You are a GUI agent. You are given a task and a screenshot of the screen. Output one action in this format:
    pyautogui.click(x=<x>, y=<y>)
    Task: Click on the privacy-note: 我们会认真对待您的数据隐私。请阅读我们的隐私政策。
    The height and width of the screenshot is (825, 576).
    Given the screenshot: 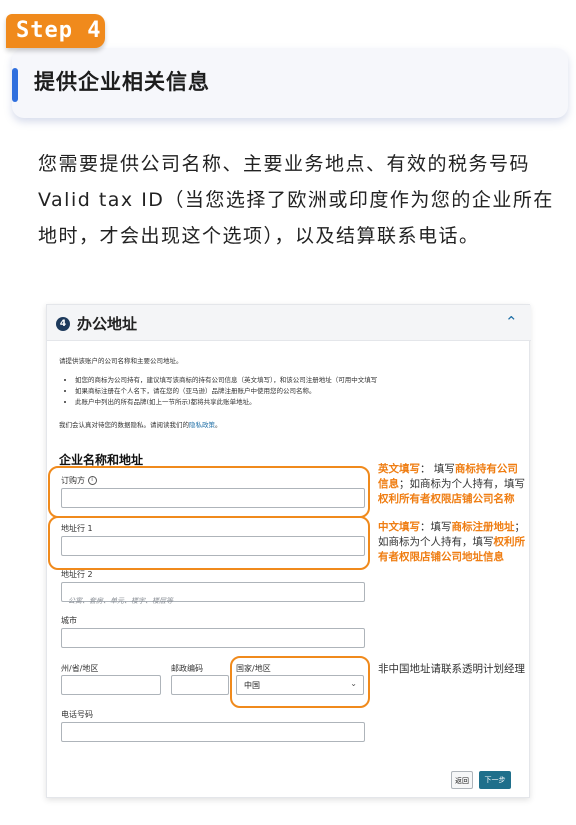 What is the action you would take?
    pyautogui.click(x=140, y=425)
    